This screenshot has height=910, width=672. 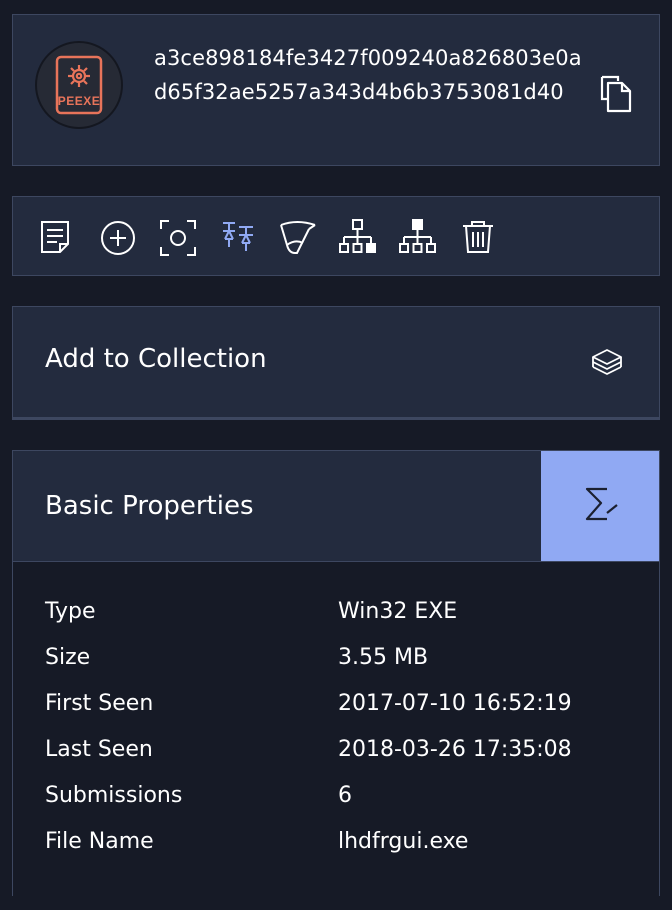 I want to click on report-icon, so click(x=57, y=237).